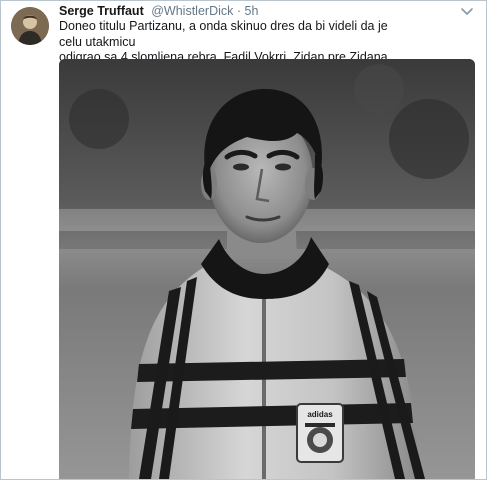 The width and height of the screenshot is (487, 480). I want to click on tweet-timestamp: 5h, so click(252, 11).